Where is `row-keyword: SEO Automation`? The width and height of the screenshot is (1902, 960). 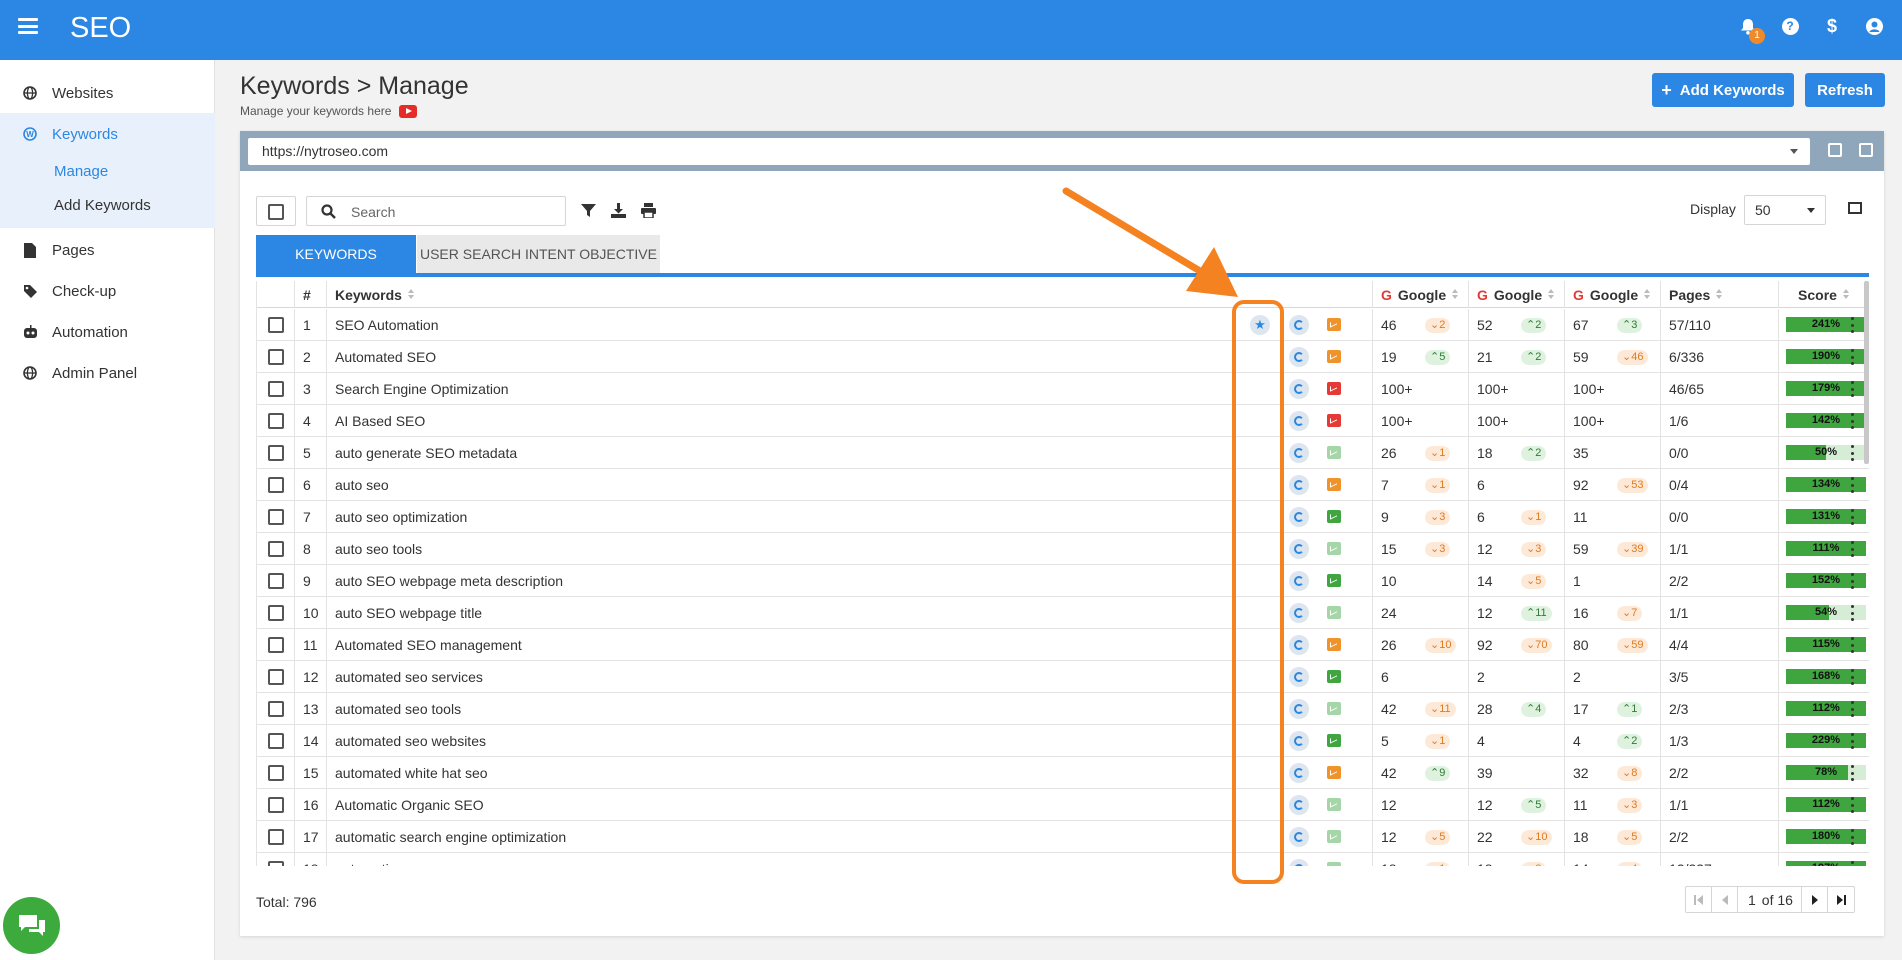
row-keyword: SEO Automation is located at coordinates (387, 325).